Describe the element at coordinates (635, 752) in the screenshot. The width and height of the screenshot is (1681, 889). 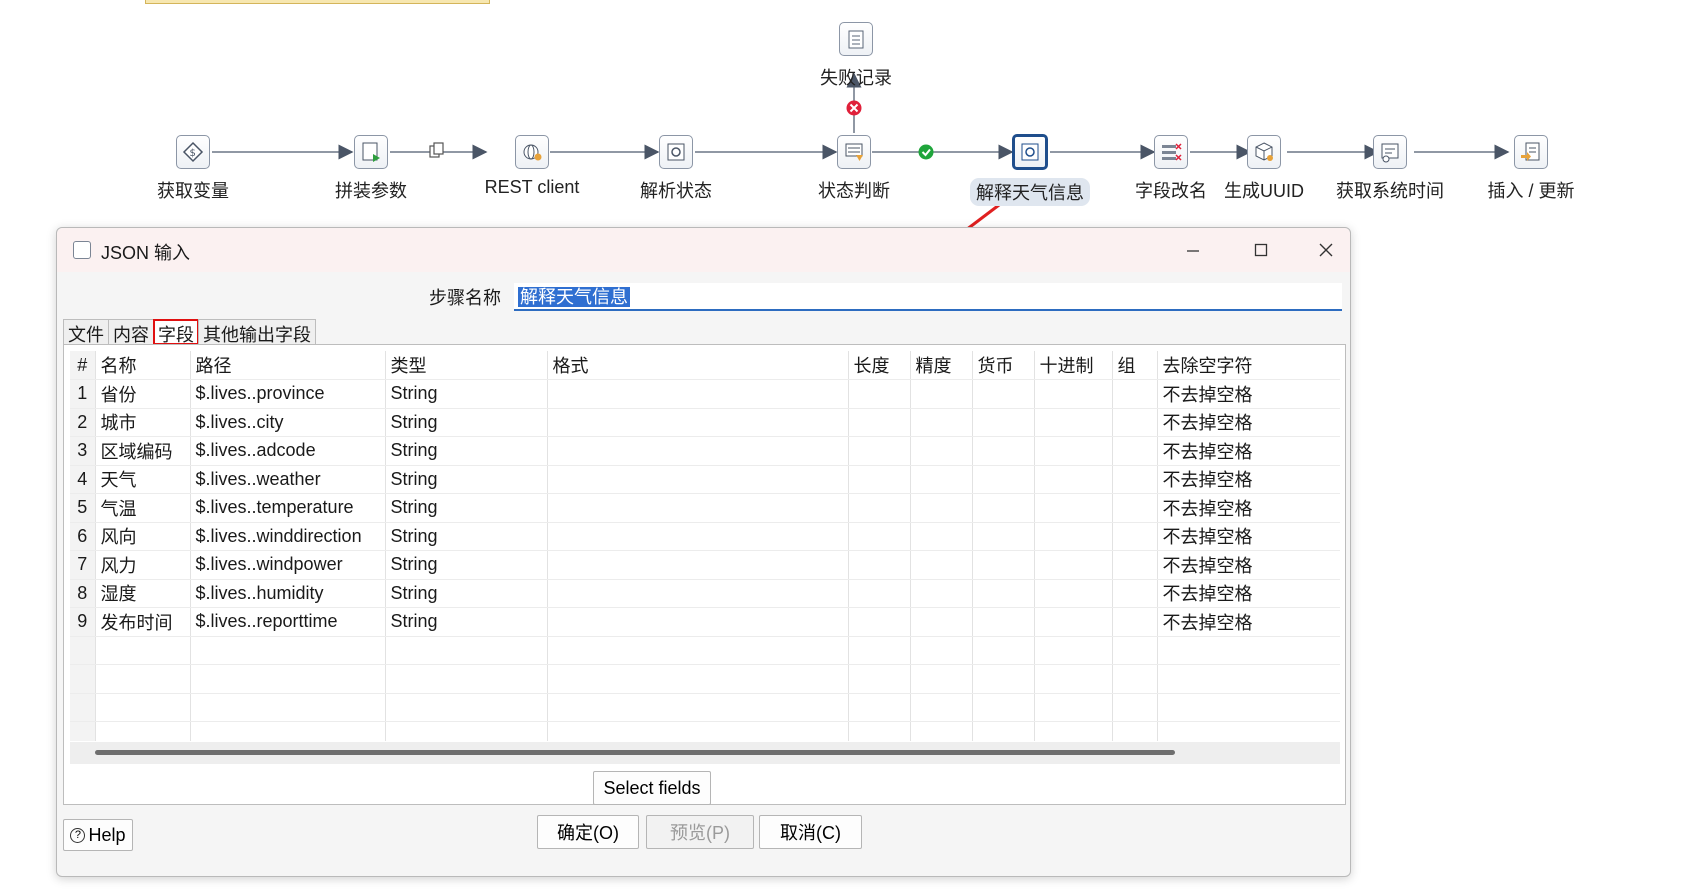
I see `scrollbar-thumb` at that location.